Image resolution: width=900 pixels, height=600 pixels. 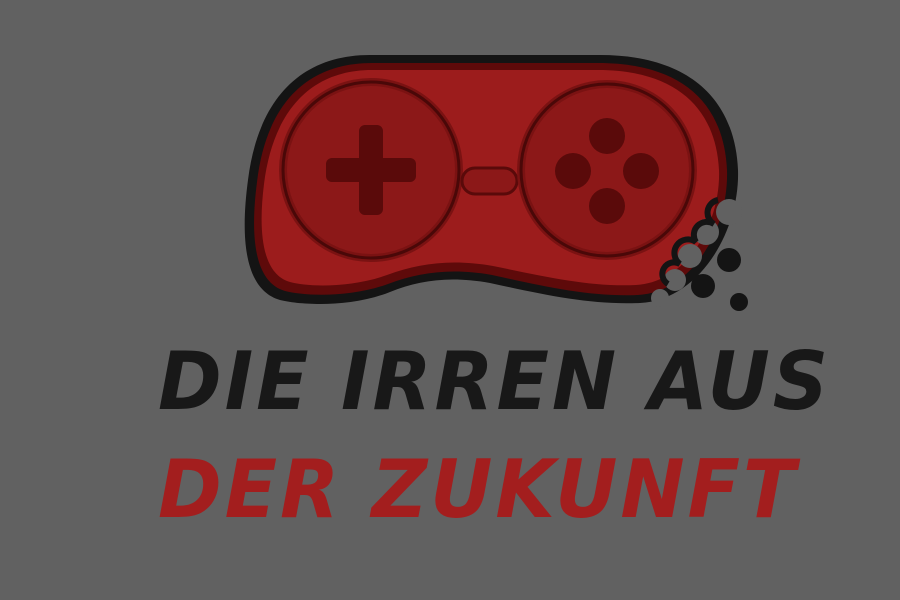 What do you see at coordinates (494, 381) in the screenshot?
I see `logo-title-line-1: DIE IRREN AUS` at bounding box center [494, 381].